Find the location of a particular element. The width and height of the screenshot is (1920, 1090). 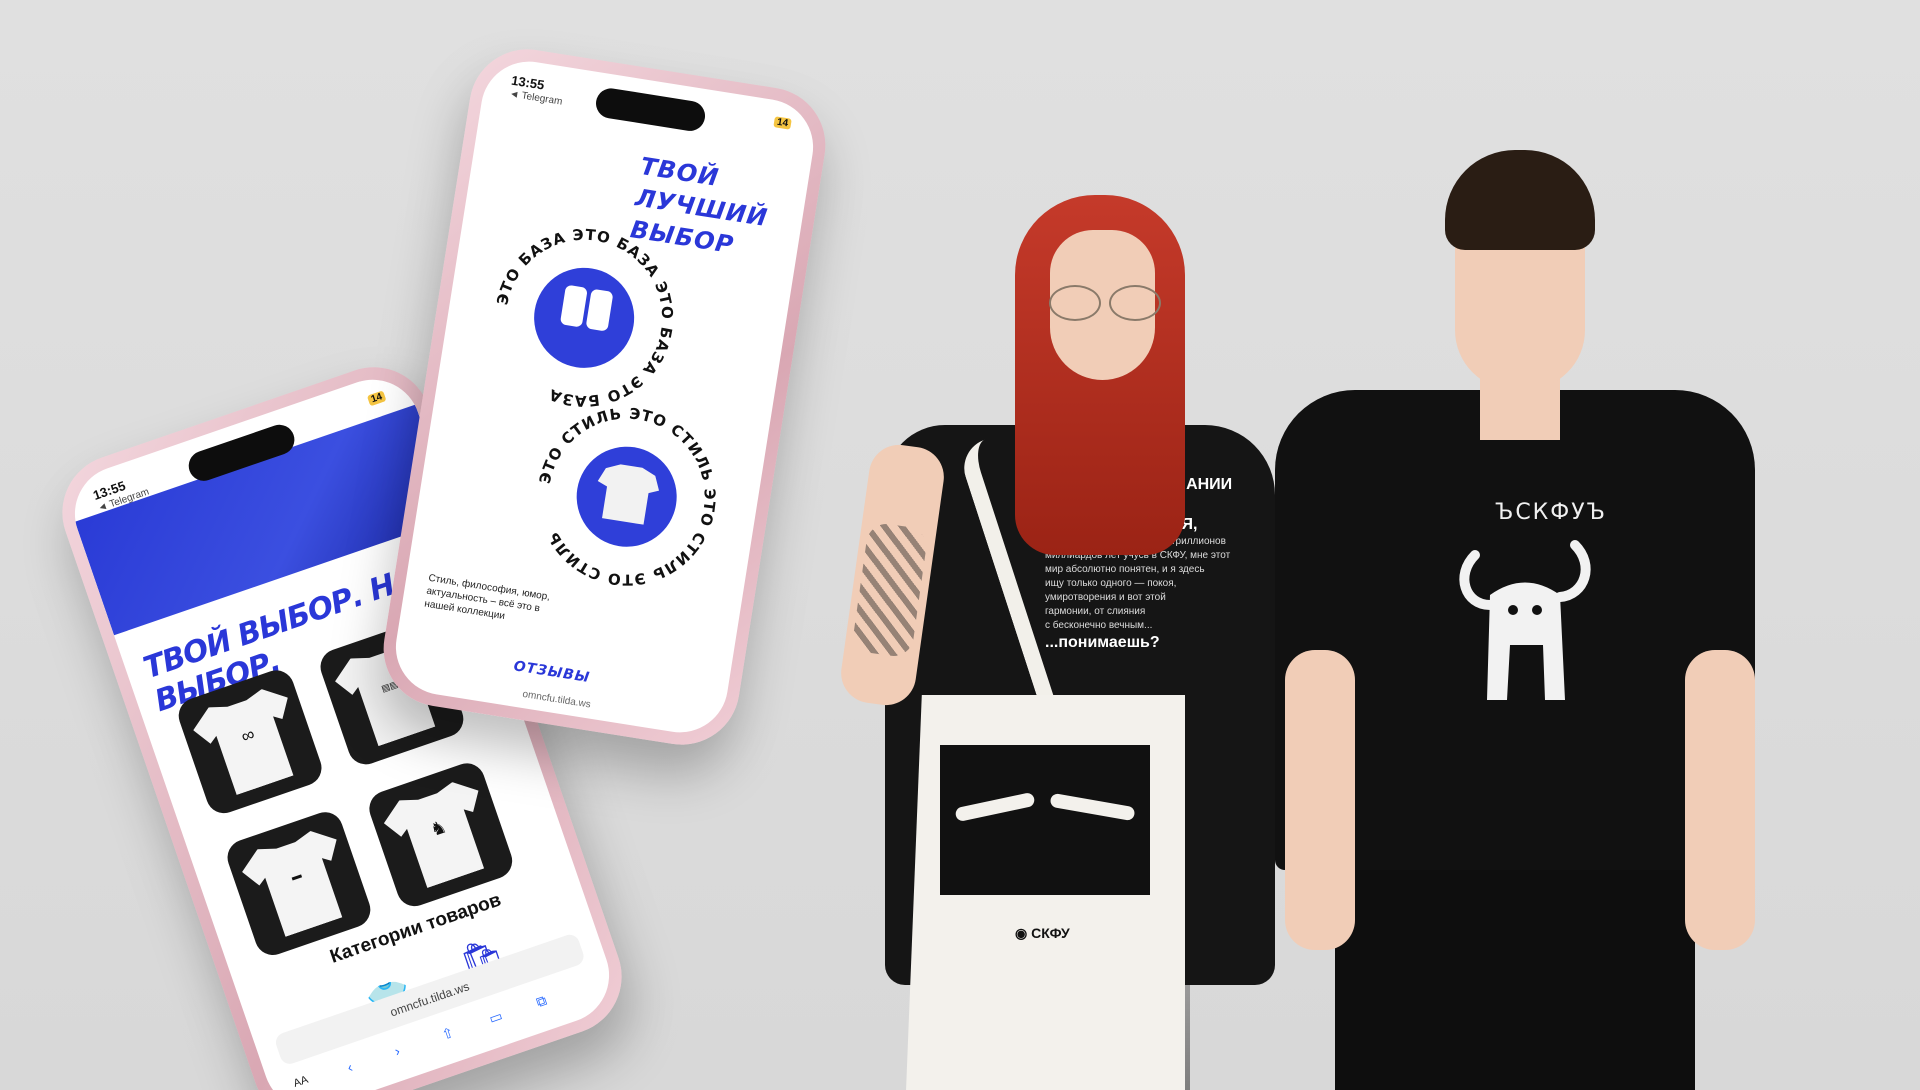

text-size-button: AA is located at coordinates (301, 1082).